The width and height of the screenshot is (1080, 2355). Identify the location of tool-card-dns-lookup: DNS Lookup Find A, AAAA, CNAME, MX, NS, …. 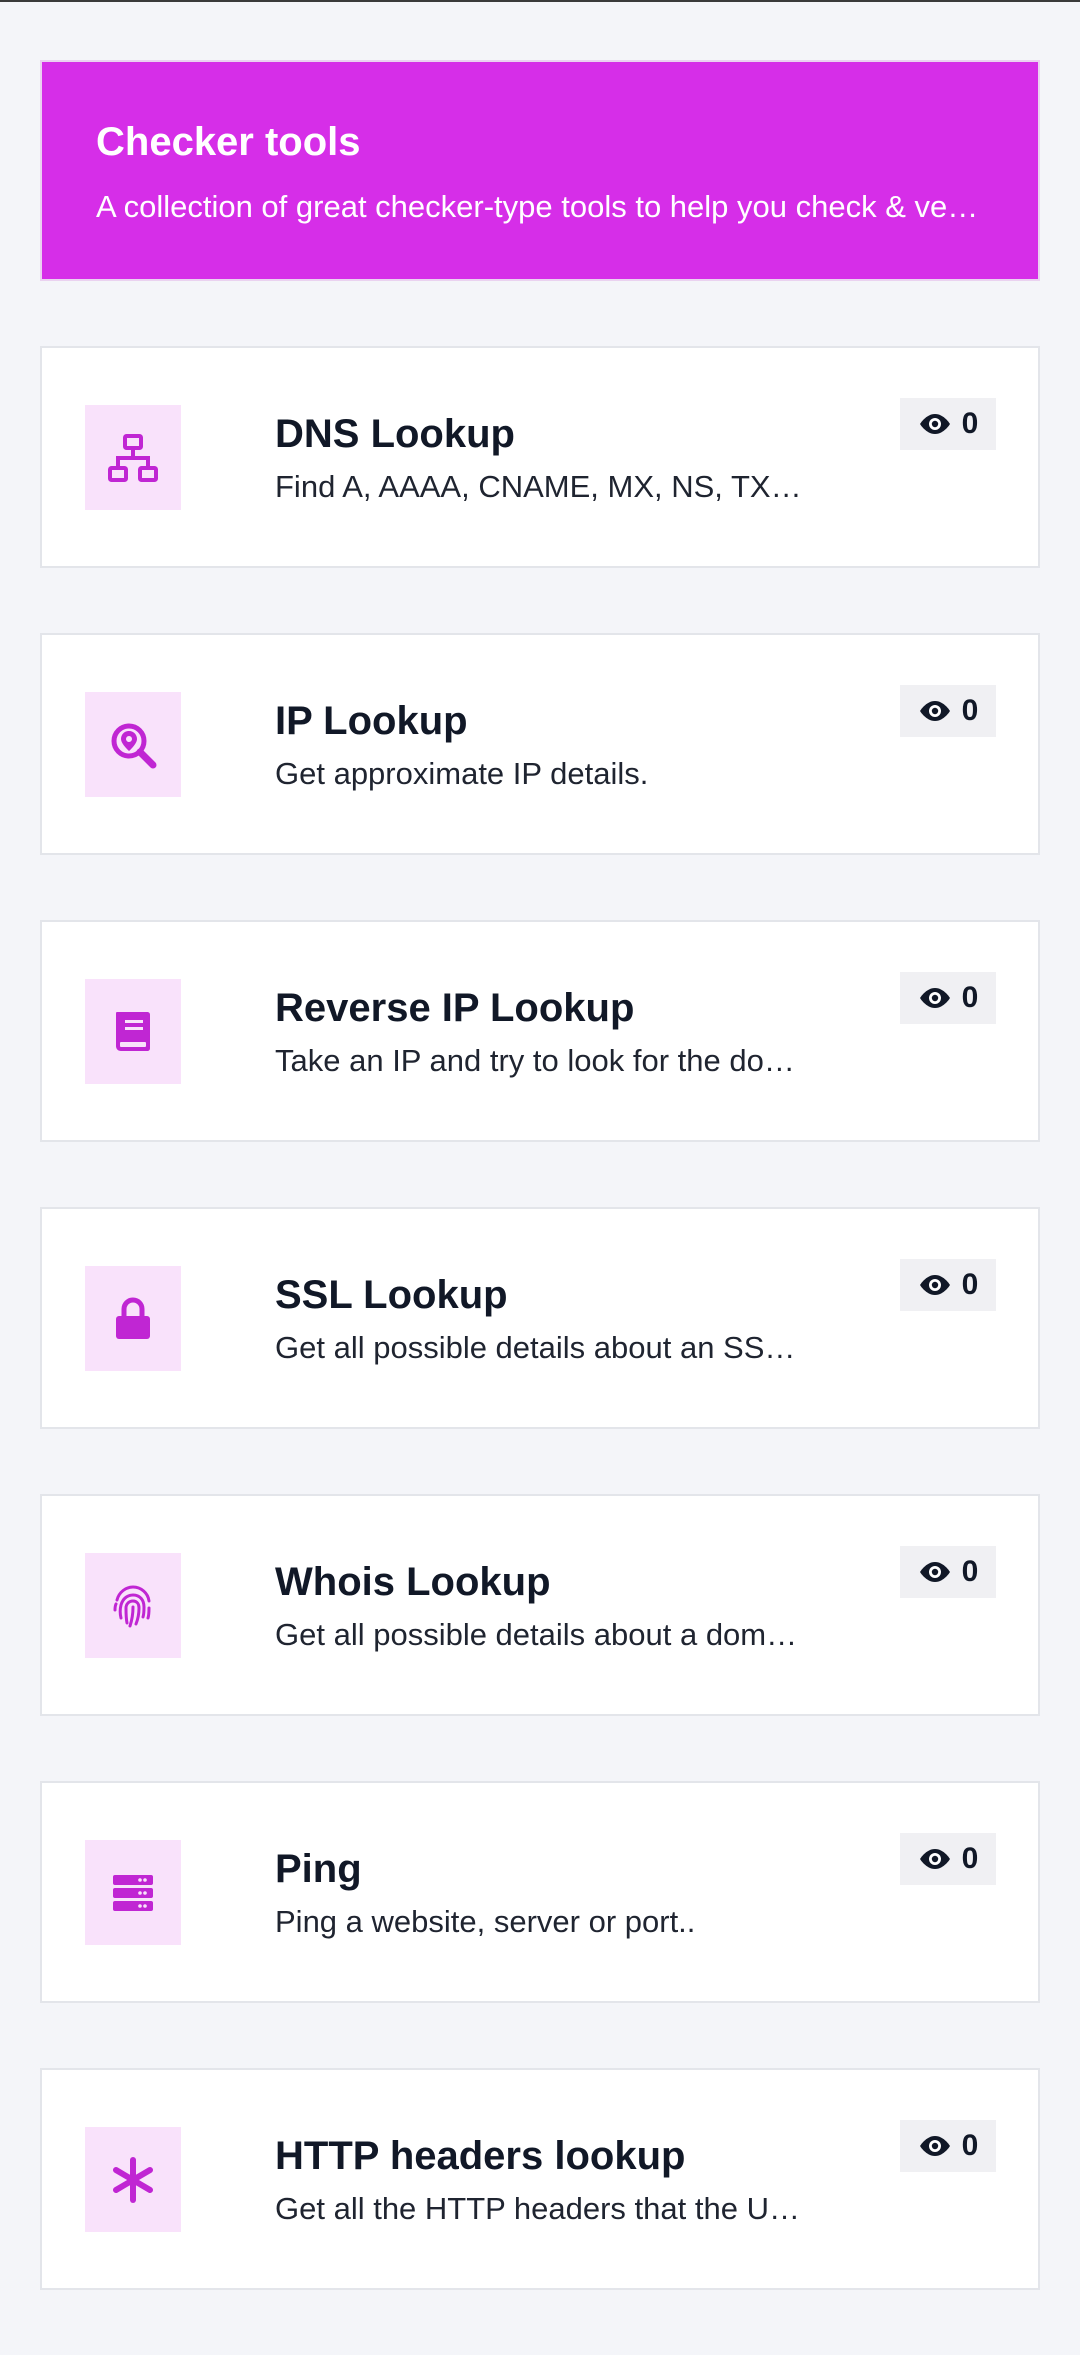
(540, 457).